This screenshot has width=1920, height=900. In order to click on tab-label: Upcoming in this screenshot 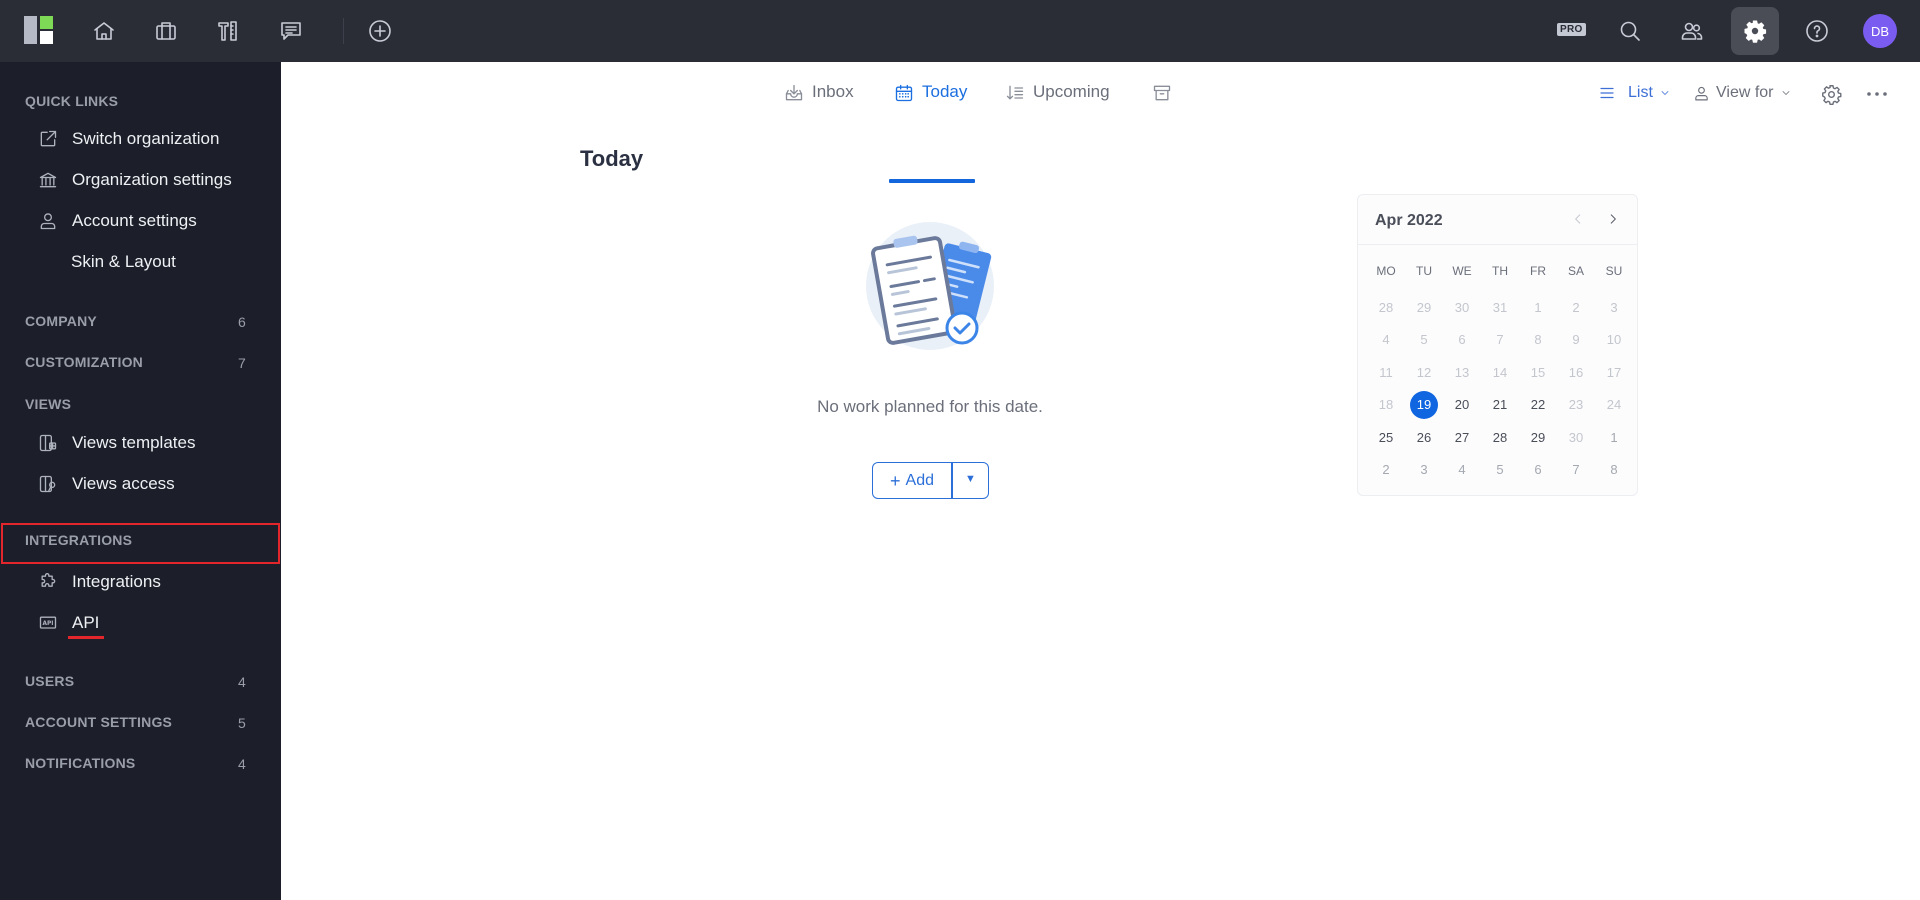, I will do `click(1071, 91)`.